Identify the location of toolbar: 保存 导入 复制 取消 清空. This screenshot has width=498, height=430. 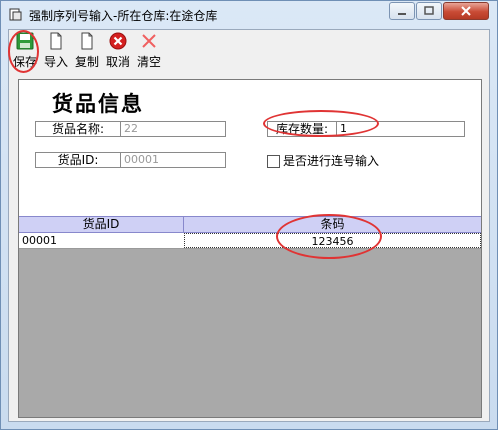
(249, 52).